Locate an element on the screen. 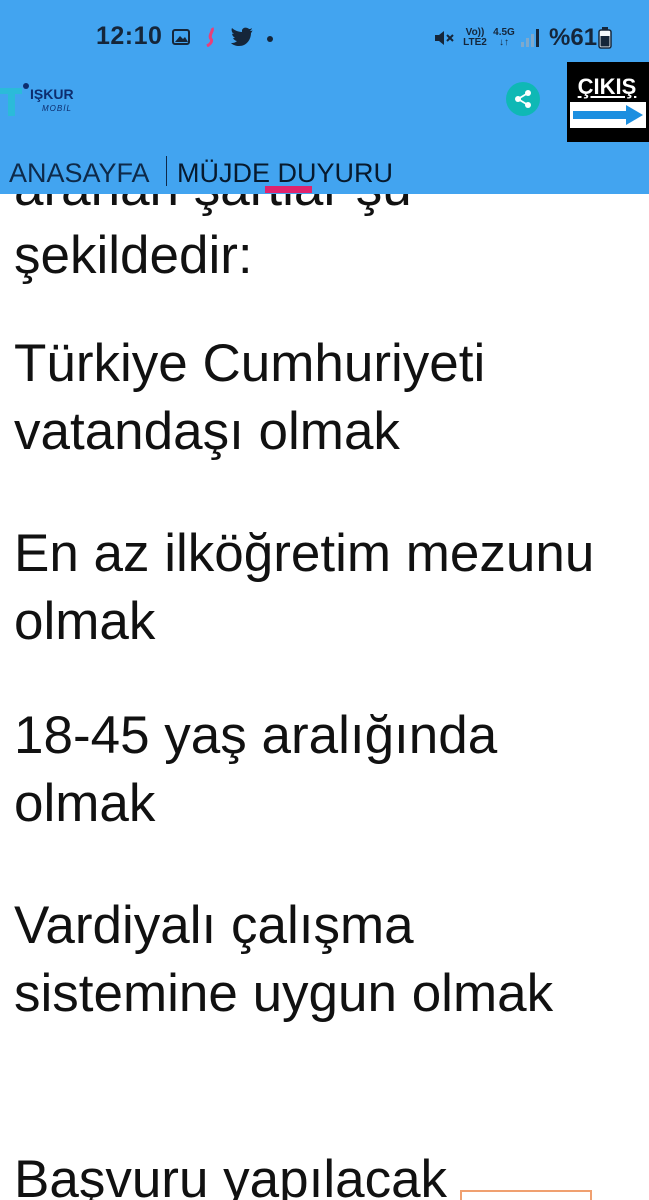 The image size is (649, 1200). tab-separator is located at coordinates (166, 171).